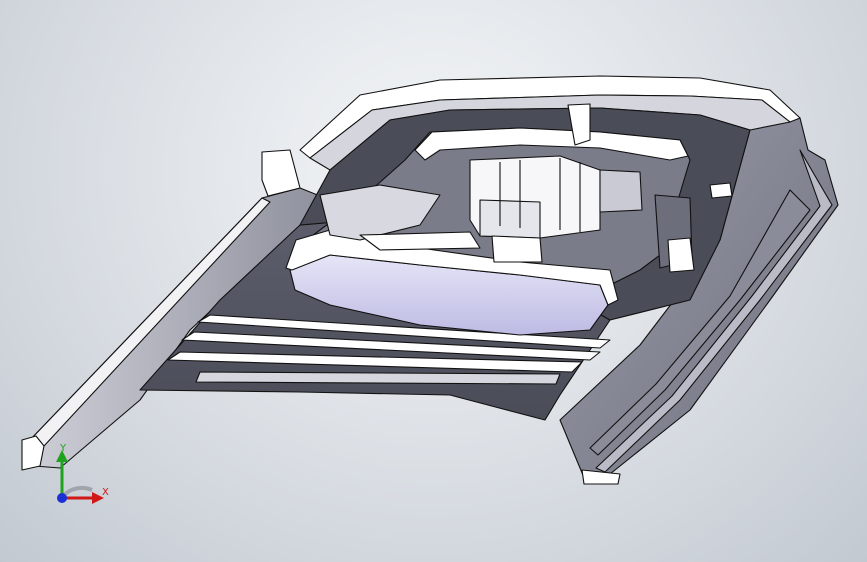 The image size is (867, 562). Describe the element at coordinates (80, 477) in the screenshot. I see `triad-axes` at that location.